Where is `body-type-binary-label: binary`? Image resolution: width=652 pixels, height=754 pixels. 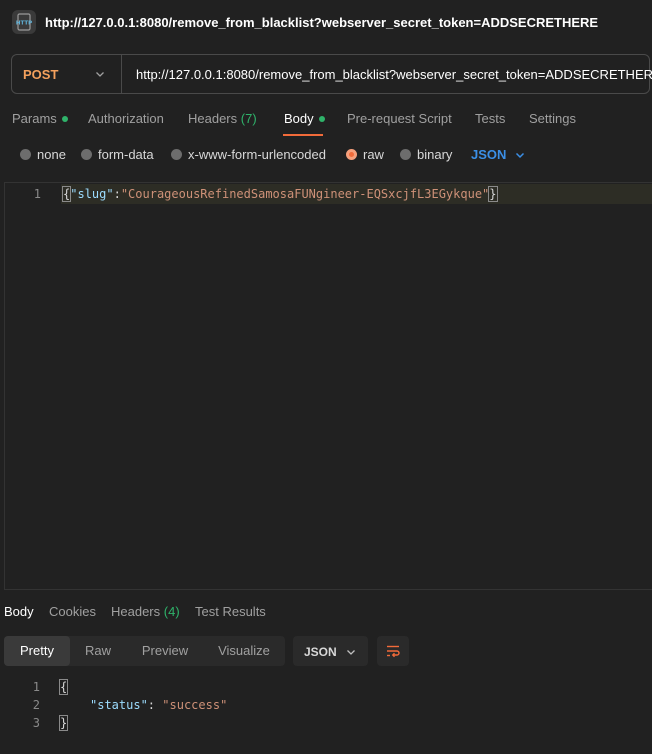 body-type-binary-label: binary is located at coordinates (435, 154).